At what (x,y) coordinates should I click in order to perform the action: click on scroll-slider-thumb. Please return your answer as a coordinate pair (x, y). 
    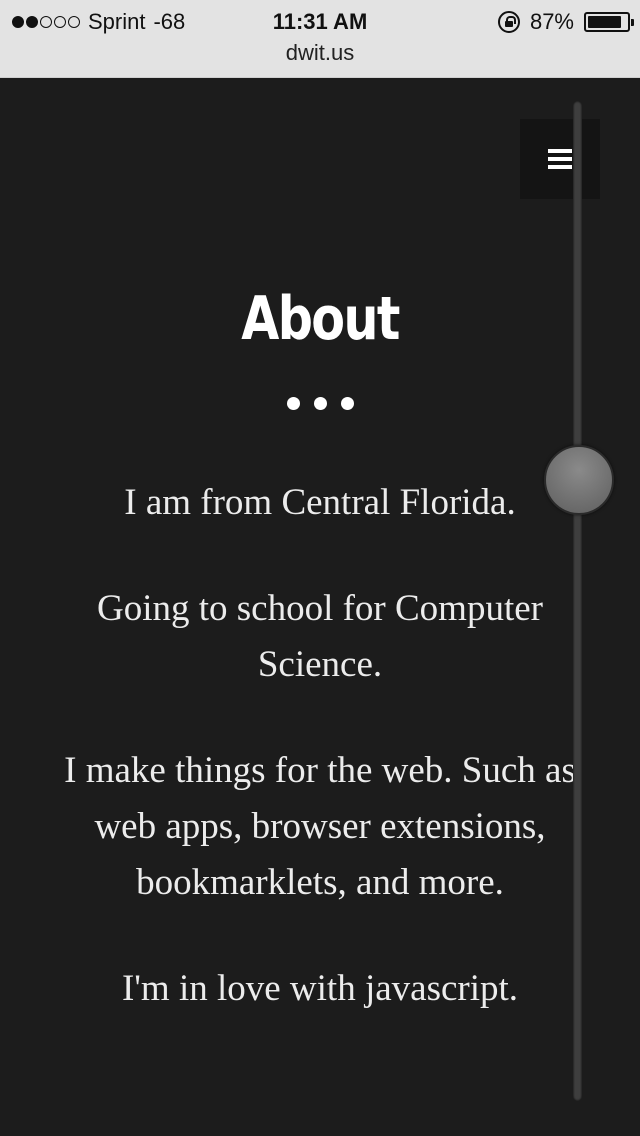
    Looking at the image, I should click on (579, 480).